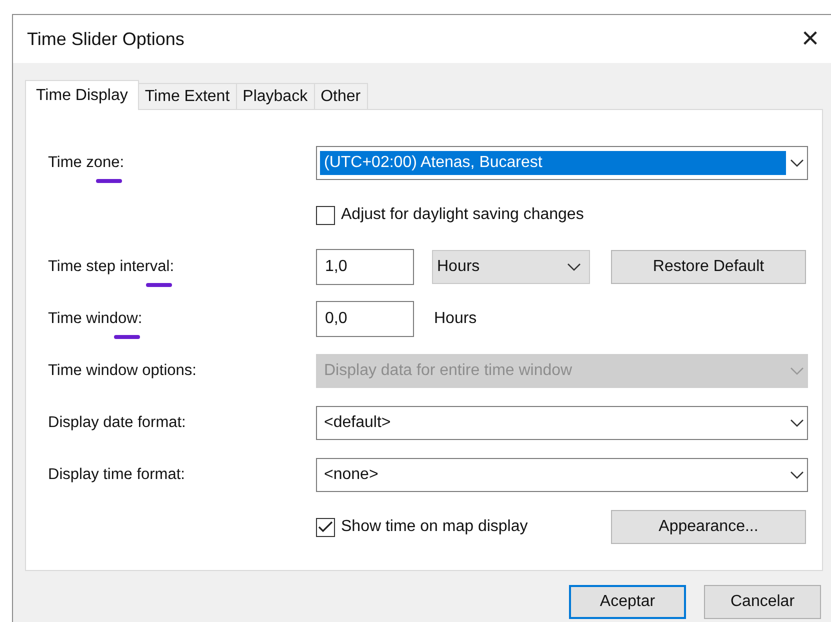 The height and width of the screenshot is (622, 831). I want to click on dropdown-field: <none>, so click(562, 475).